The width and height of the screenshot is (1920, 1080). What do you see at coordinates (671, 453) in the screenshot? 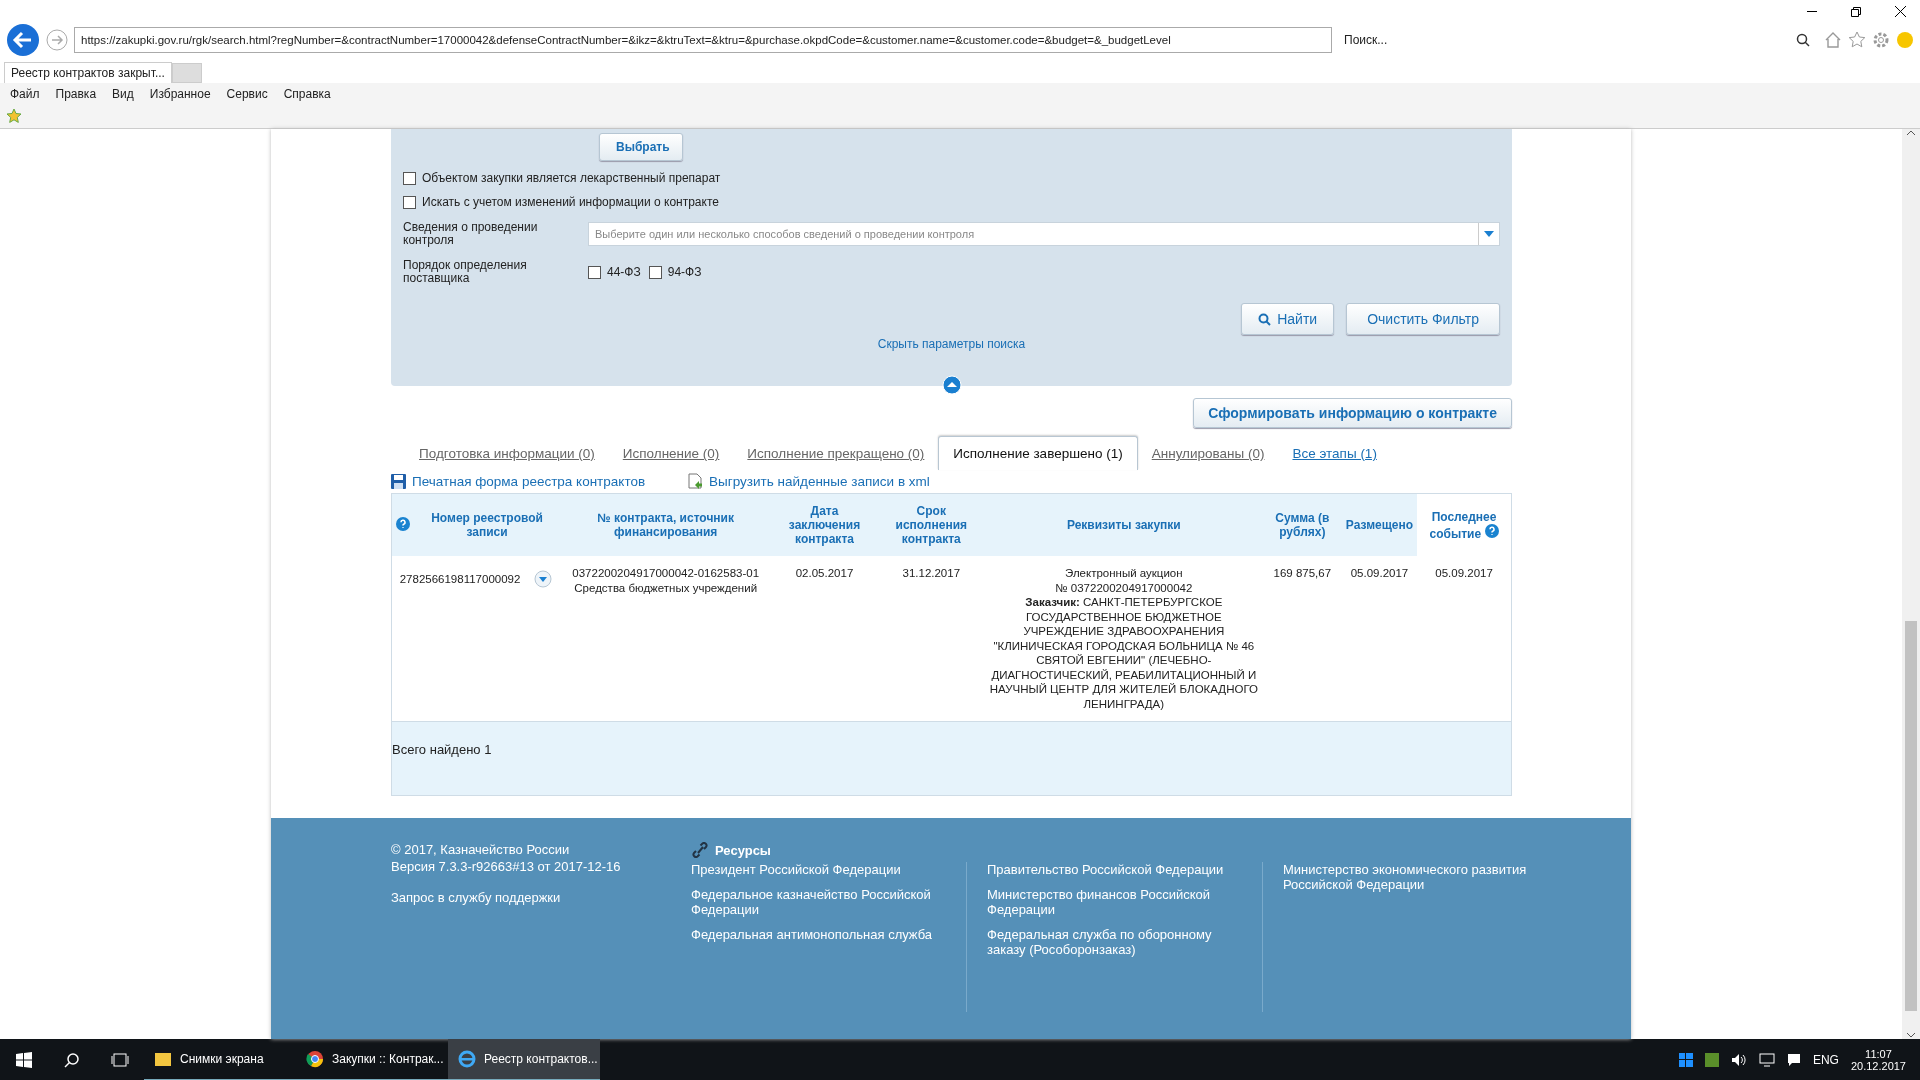
I see `tab: Исполнение (0)` at bounding box center [671, 453].